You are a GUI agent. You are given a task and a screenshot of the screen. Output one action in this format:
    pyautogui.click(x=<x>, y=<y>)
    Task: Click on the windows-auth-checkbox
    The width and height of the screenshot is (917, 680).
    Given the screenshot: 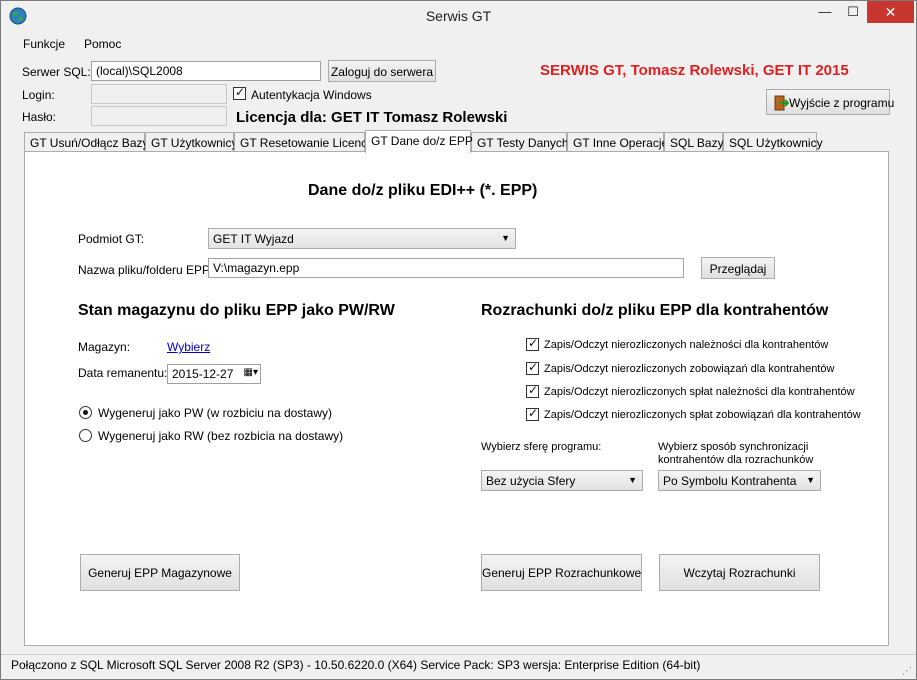 What is the action you would take?
    pyautogui.click(x=239, y=92)
    